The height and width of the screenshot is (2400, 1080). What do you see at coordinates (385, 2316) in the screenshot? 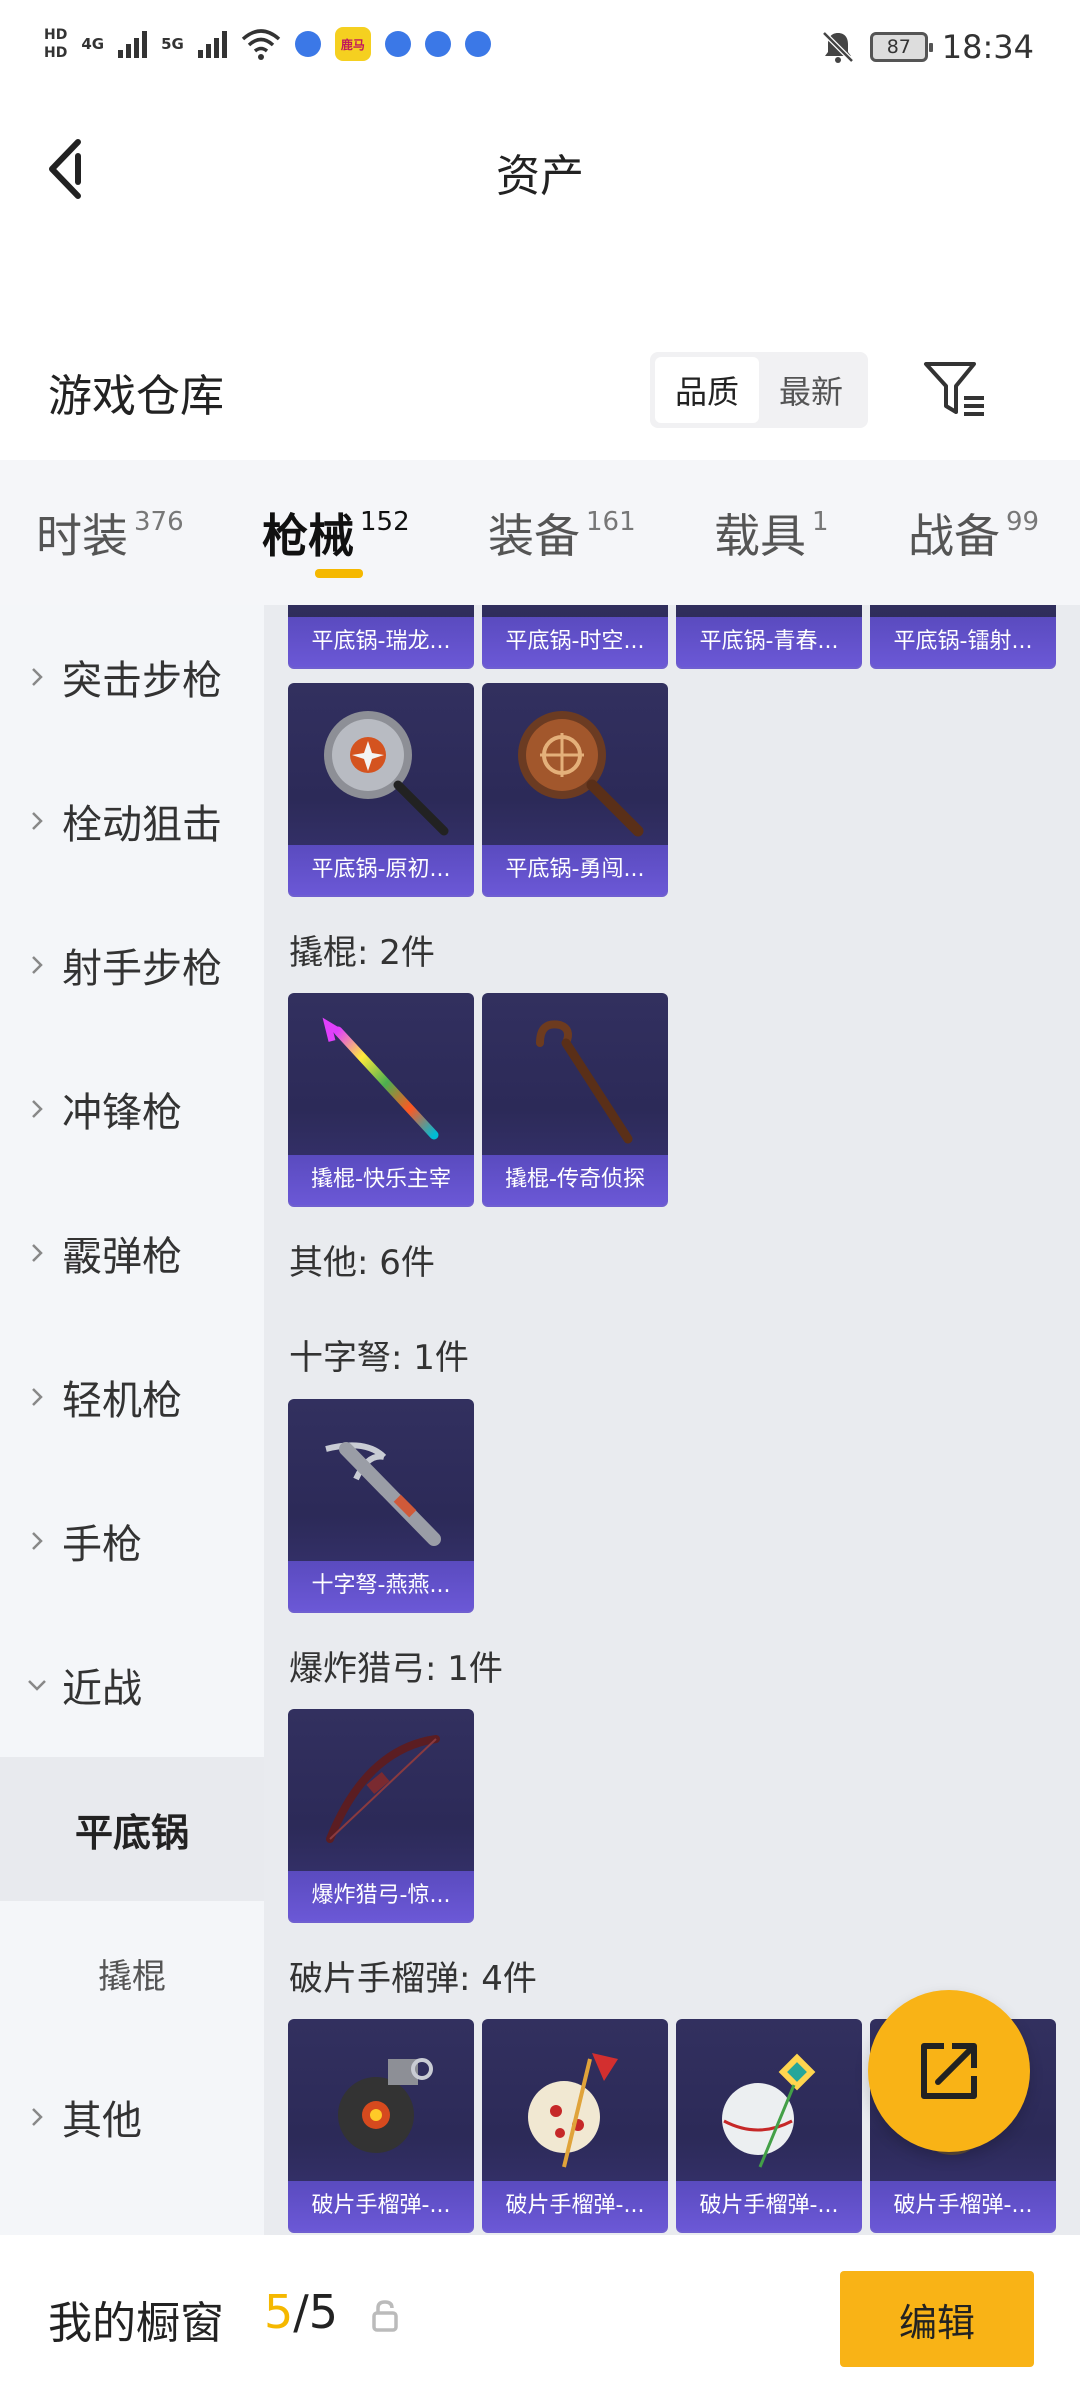
I see `lock-icon` at bounding box center [385, 2316].